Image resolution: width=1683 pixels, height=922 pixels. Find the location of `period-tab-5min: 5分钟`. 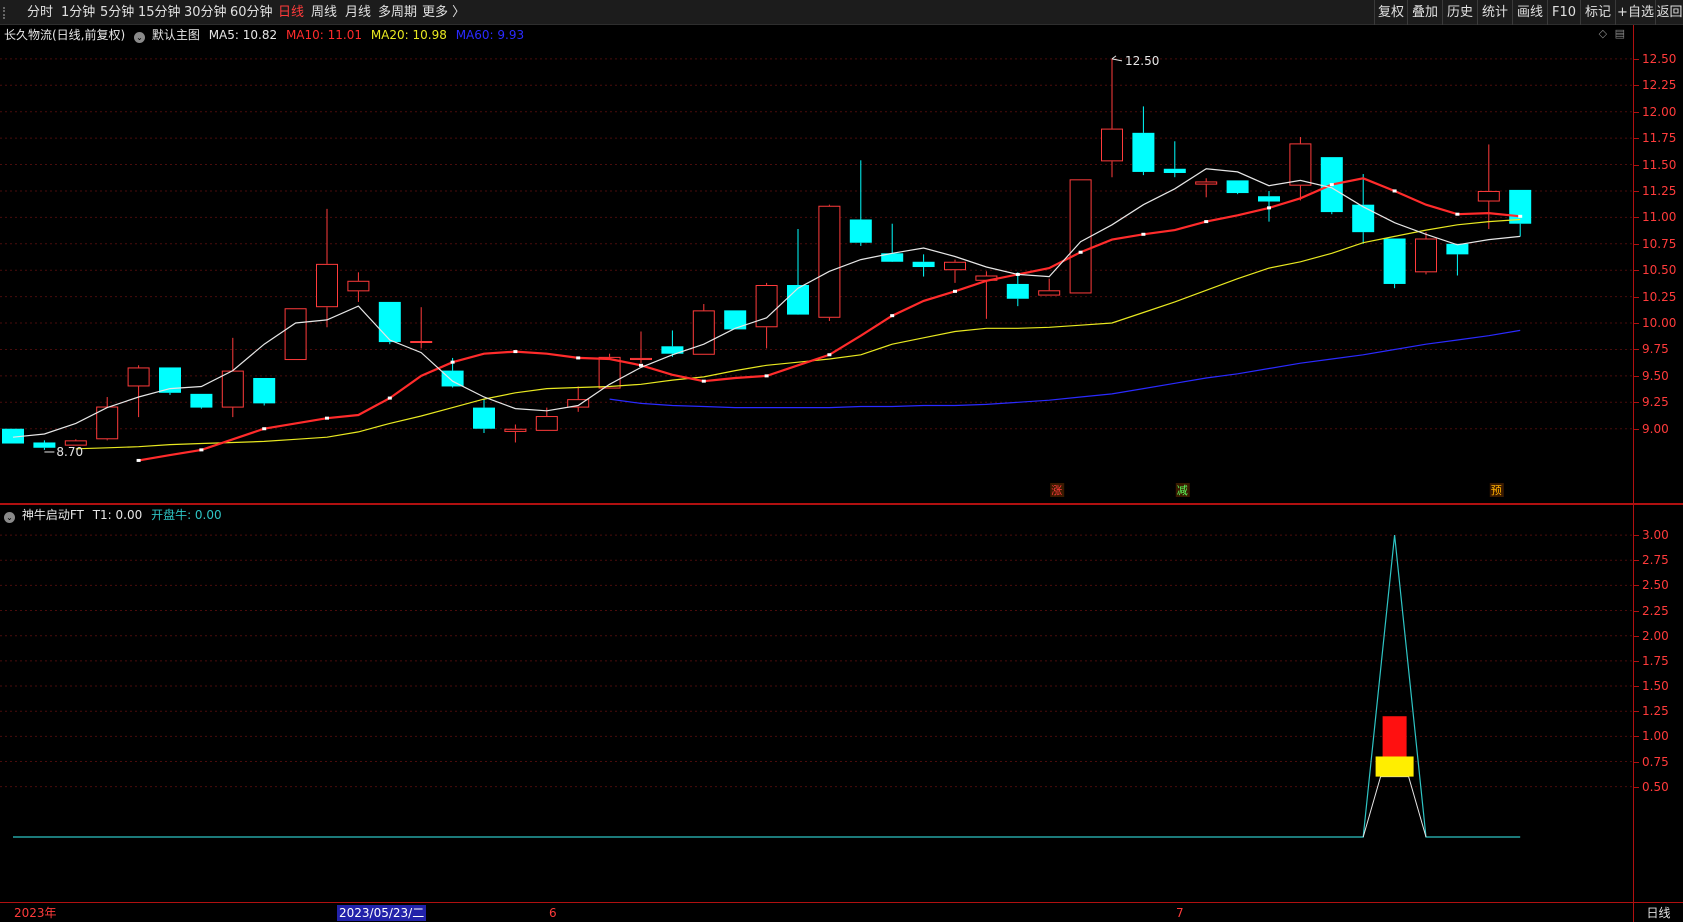

period-tab-5min: 5分钟 is located at coordinates (117, 12).